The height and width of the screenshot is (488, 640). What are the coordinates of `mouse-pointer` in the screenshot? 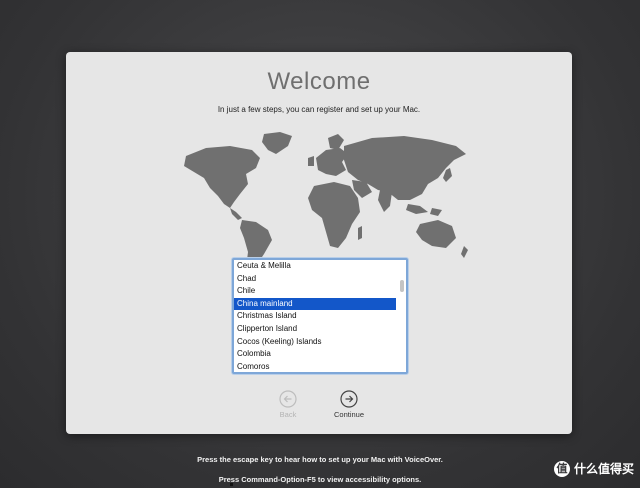 It's located at (231, 484).